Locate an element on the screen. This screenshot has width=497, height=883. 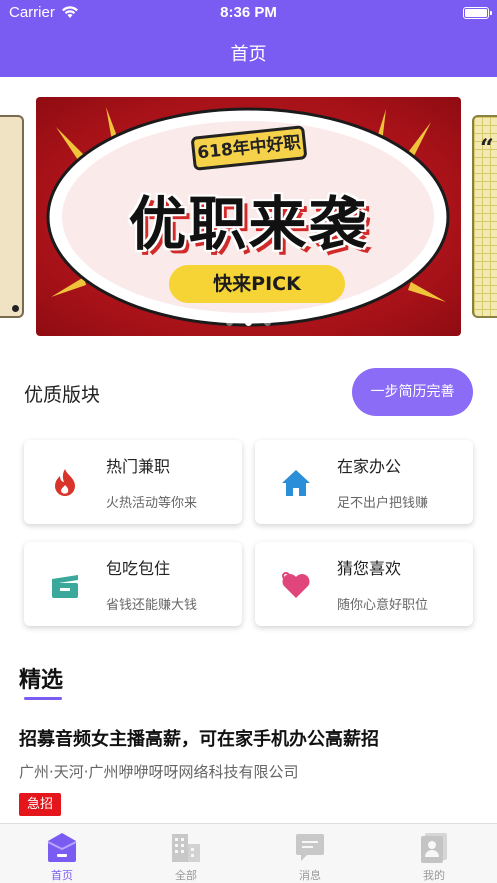
chat-icon is located at coordinates (310, 847).